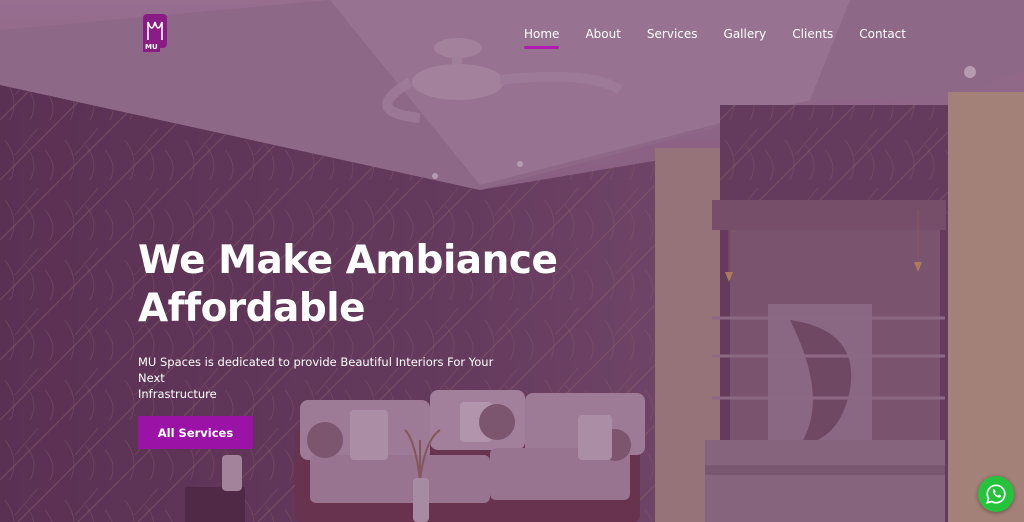 This screenshot has height=522, width=1024. Describe the element at coordinates (348, 260) in the screenshot. I see `hero-title-line1: We Make Ambiance` at that location.